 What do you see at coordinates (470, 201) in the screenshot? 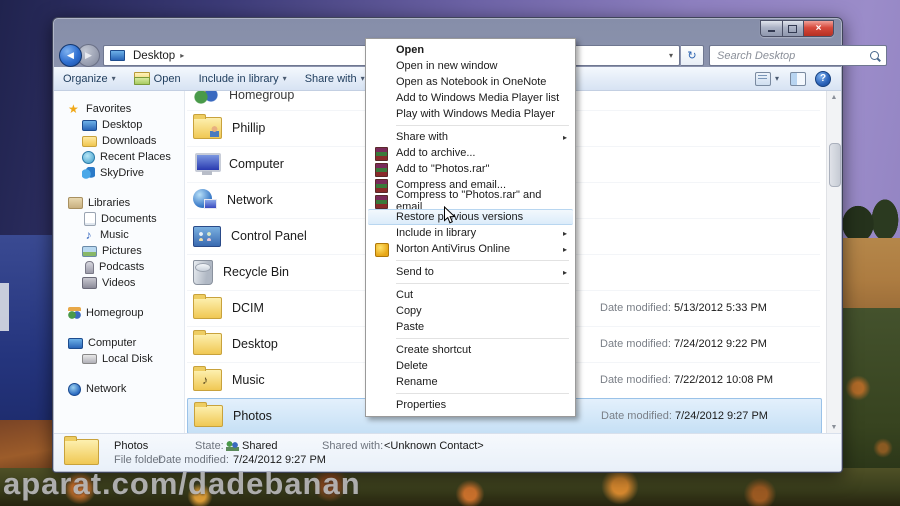
I see `menu-item-compress-to-rar-email: Compress to "Photos.rar" and email` at bounding box center [470, 201].